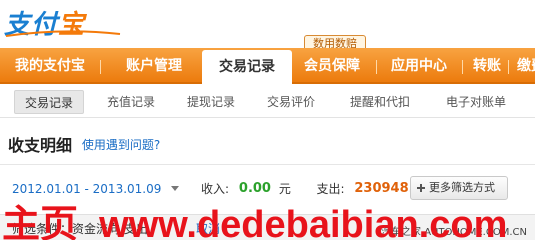  I want to click on plus-icon, so click(421, 188).